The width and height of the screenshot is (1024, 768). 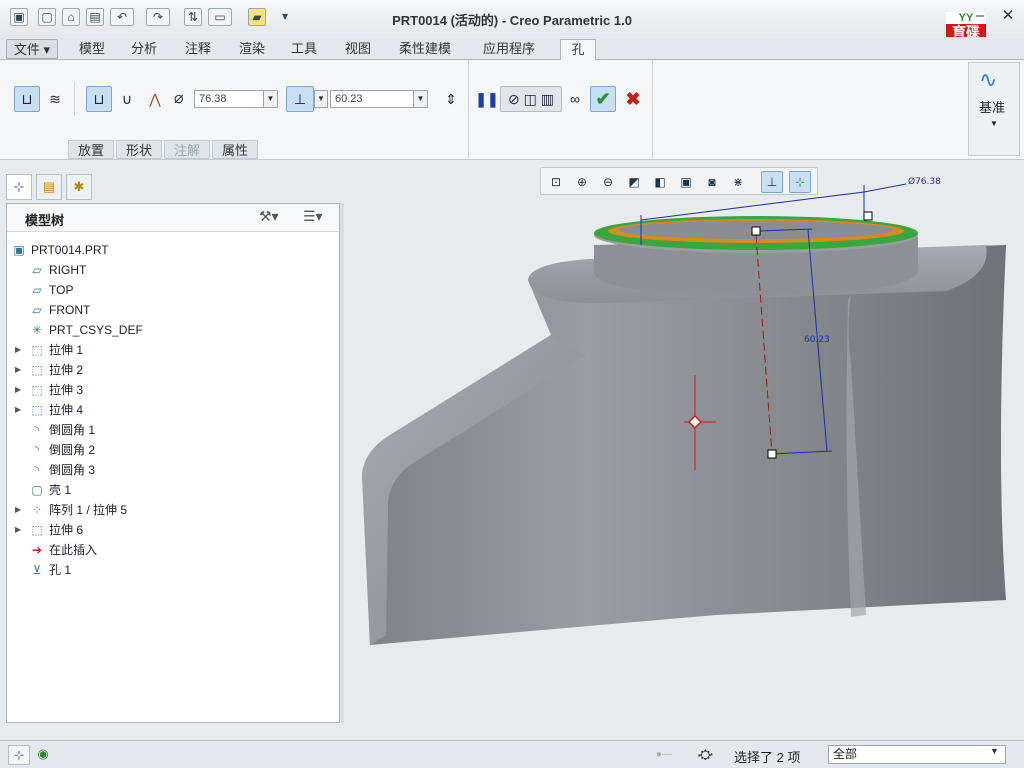 What do you see at coordinates (91, 149) in the screenshot?
I see `subtab-placement: 放置` at bounding box center [91, 149].